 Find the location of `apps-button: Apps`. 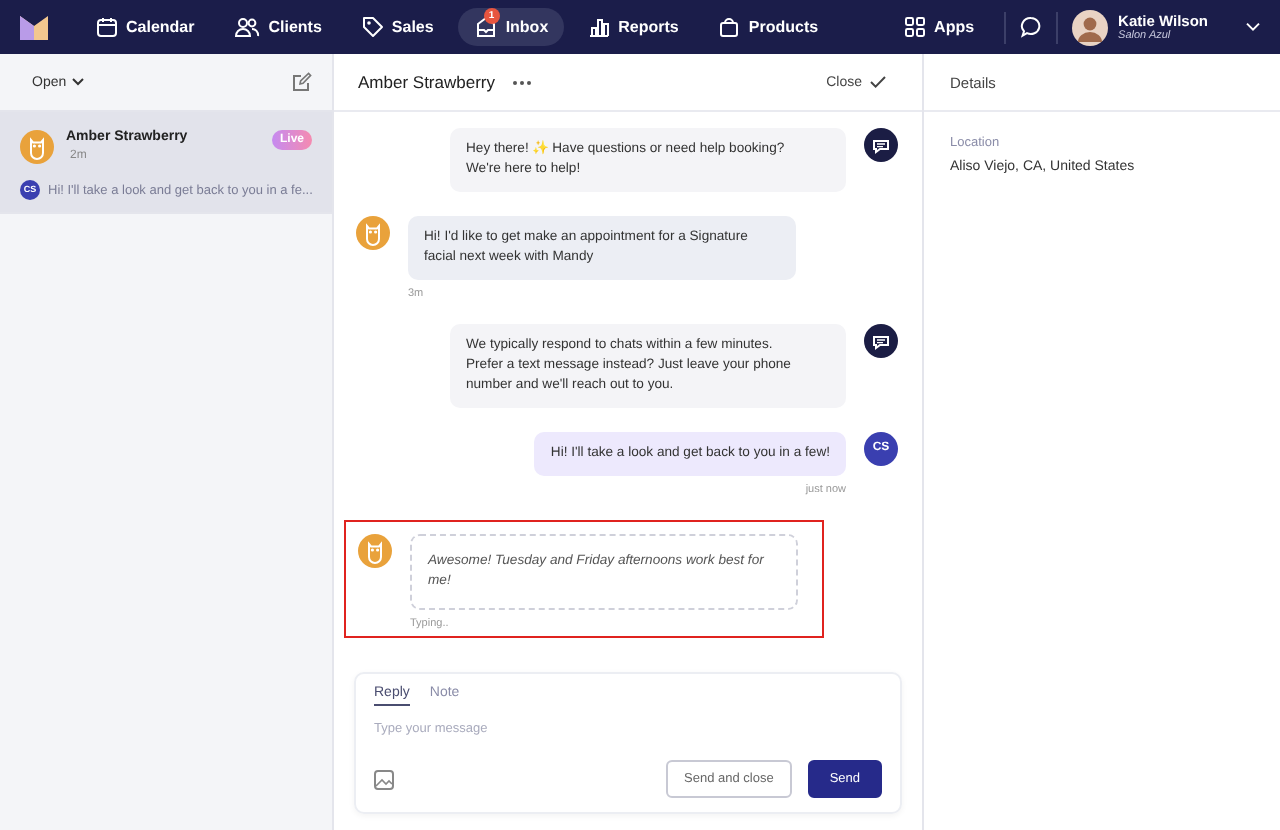

apps-button: Apps is located at coordinates (939, 27).